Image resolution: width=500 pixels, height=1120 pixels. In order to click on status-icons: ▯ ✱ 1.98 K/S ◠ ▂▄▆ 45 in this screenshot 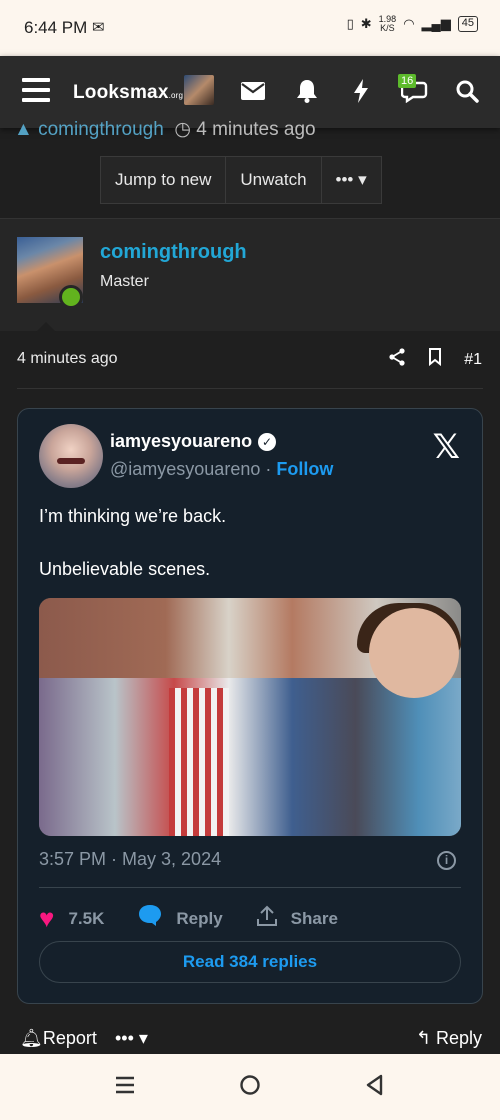, I will do `click(412, 24)`.